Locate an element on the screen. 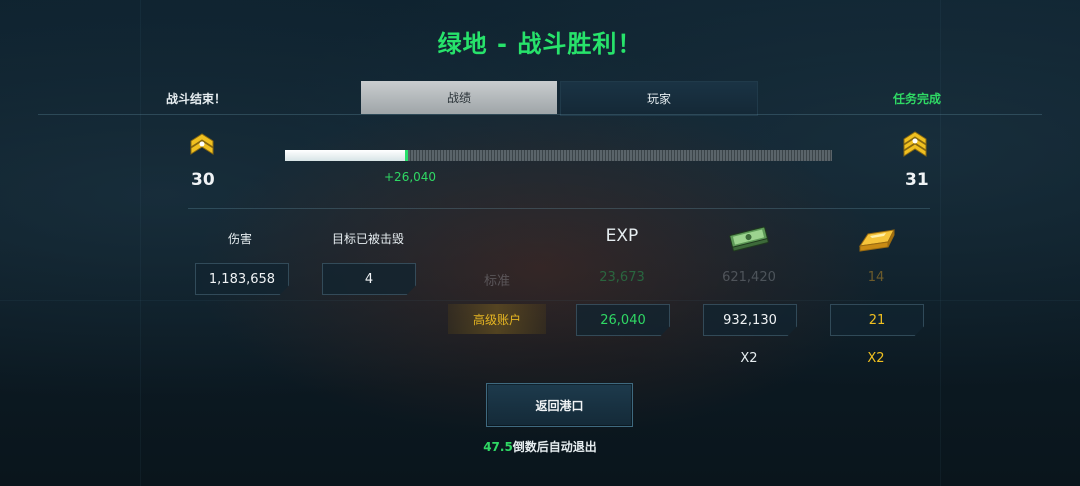 Image resolution: width=1080 pixels, height=486 pixels. header-divider is located at coordinates (540, 114).